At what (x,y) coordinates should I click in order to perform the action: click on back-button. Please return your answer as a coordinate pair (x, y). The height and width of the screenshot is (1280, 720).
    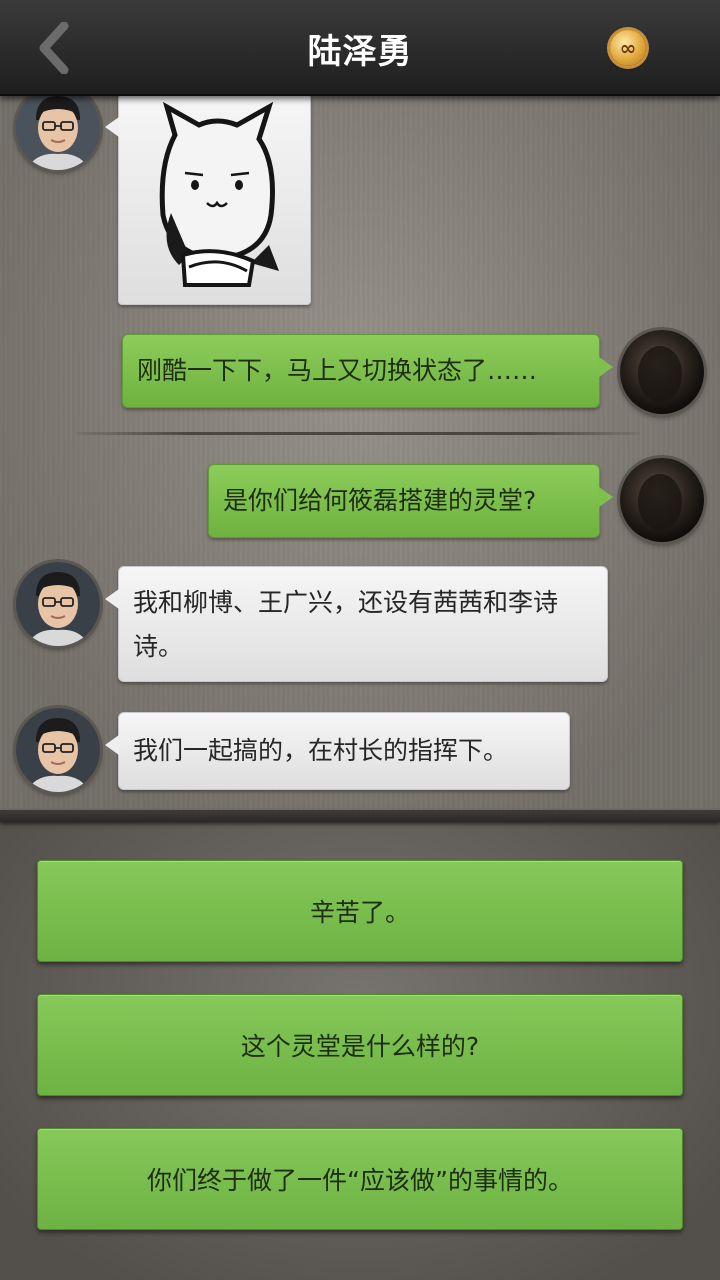
    Looking at the image, I should click on (54, 48).